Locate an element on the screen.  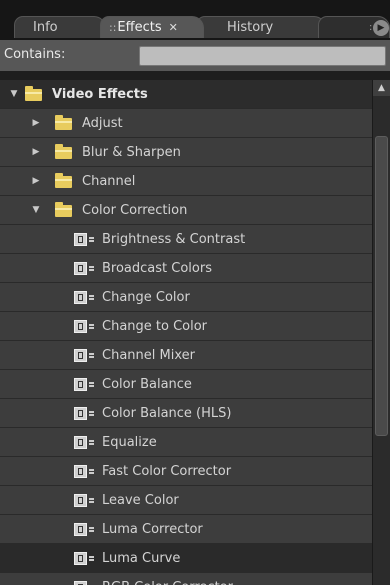
scrollbar-thumb is located at coordinates (381, 286).